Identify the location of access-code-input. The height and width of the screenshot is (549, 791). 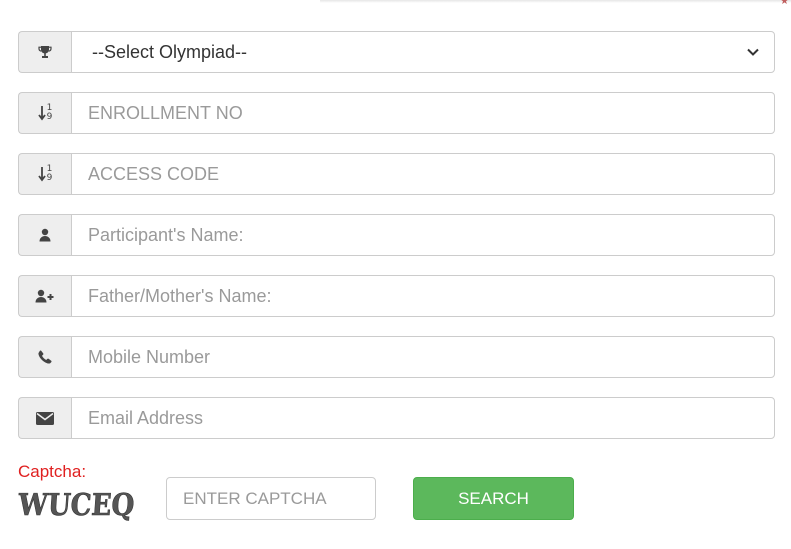
(423, 174).